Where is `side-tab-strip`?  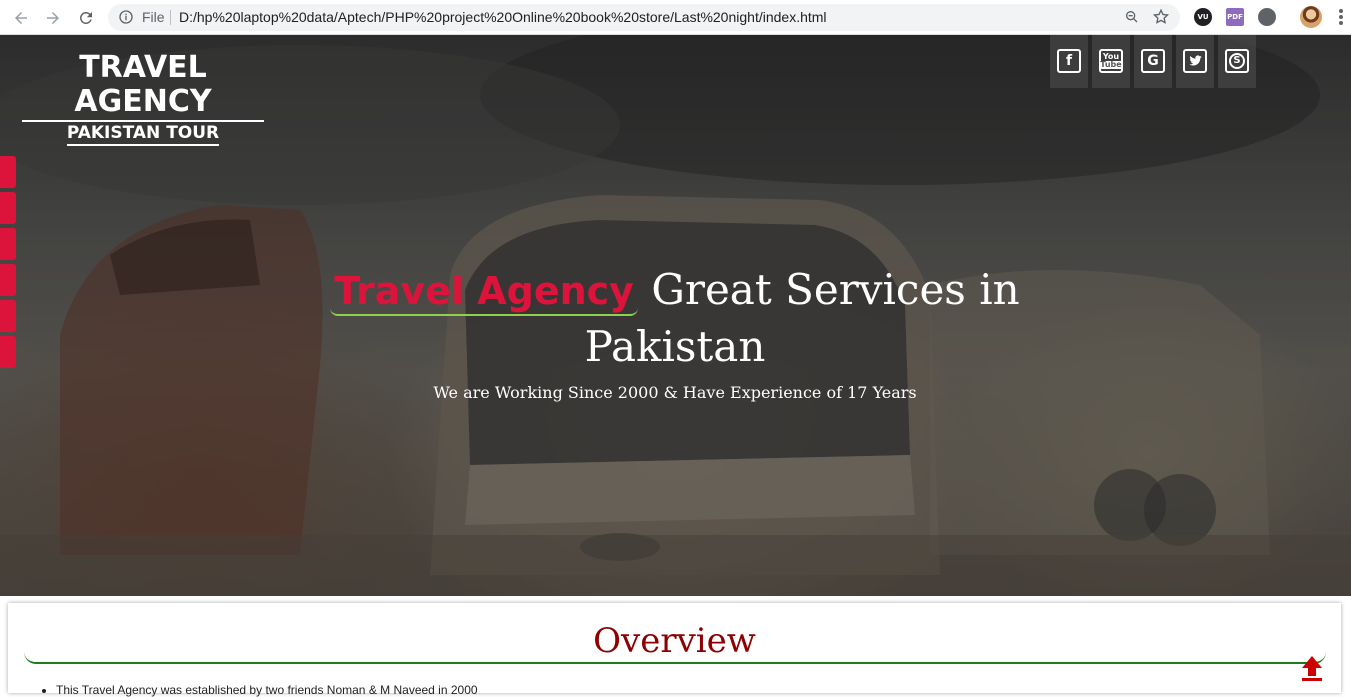
side-tab-strip is located at coordinates (8, 264).